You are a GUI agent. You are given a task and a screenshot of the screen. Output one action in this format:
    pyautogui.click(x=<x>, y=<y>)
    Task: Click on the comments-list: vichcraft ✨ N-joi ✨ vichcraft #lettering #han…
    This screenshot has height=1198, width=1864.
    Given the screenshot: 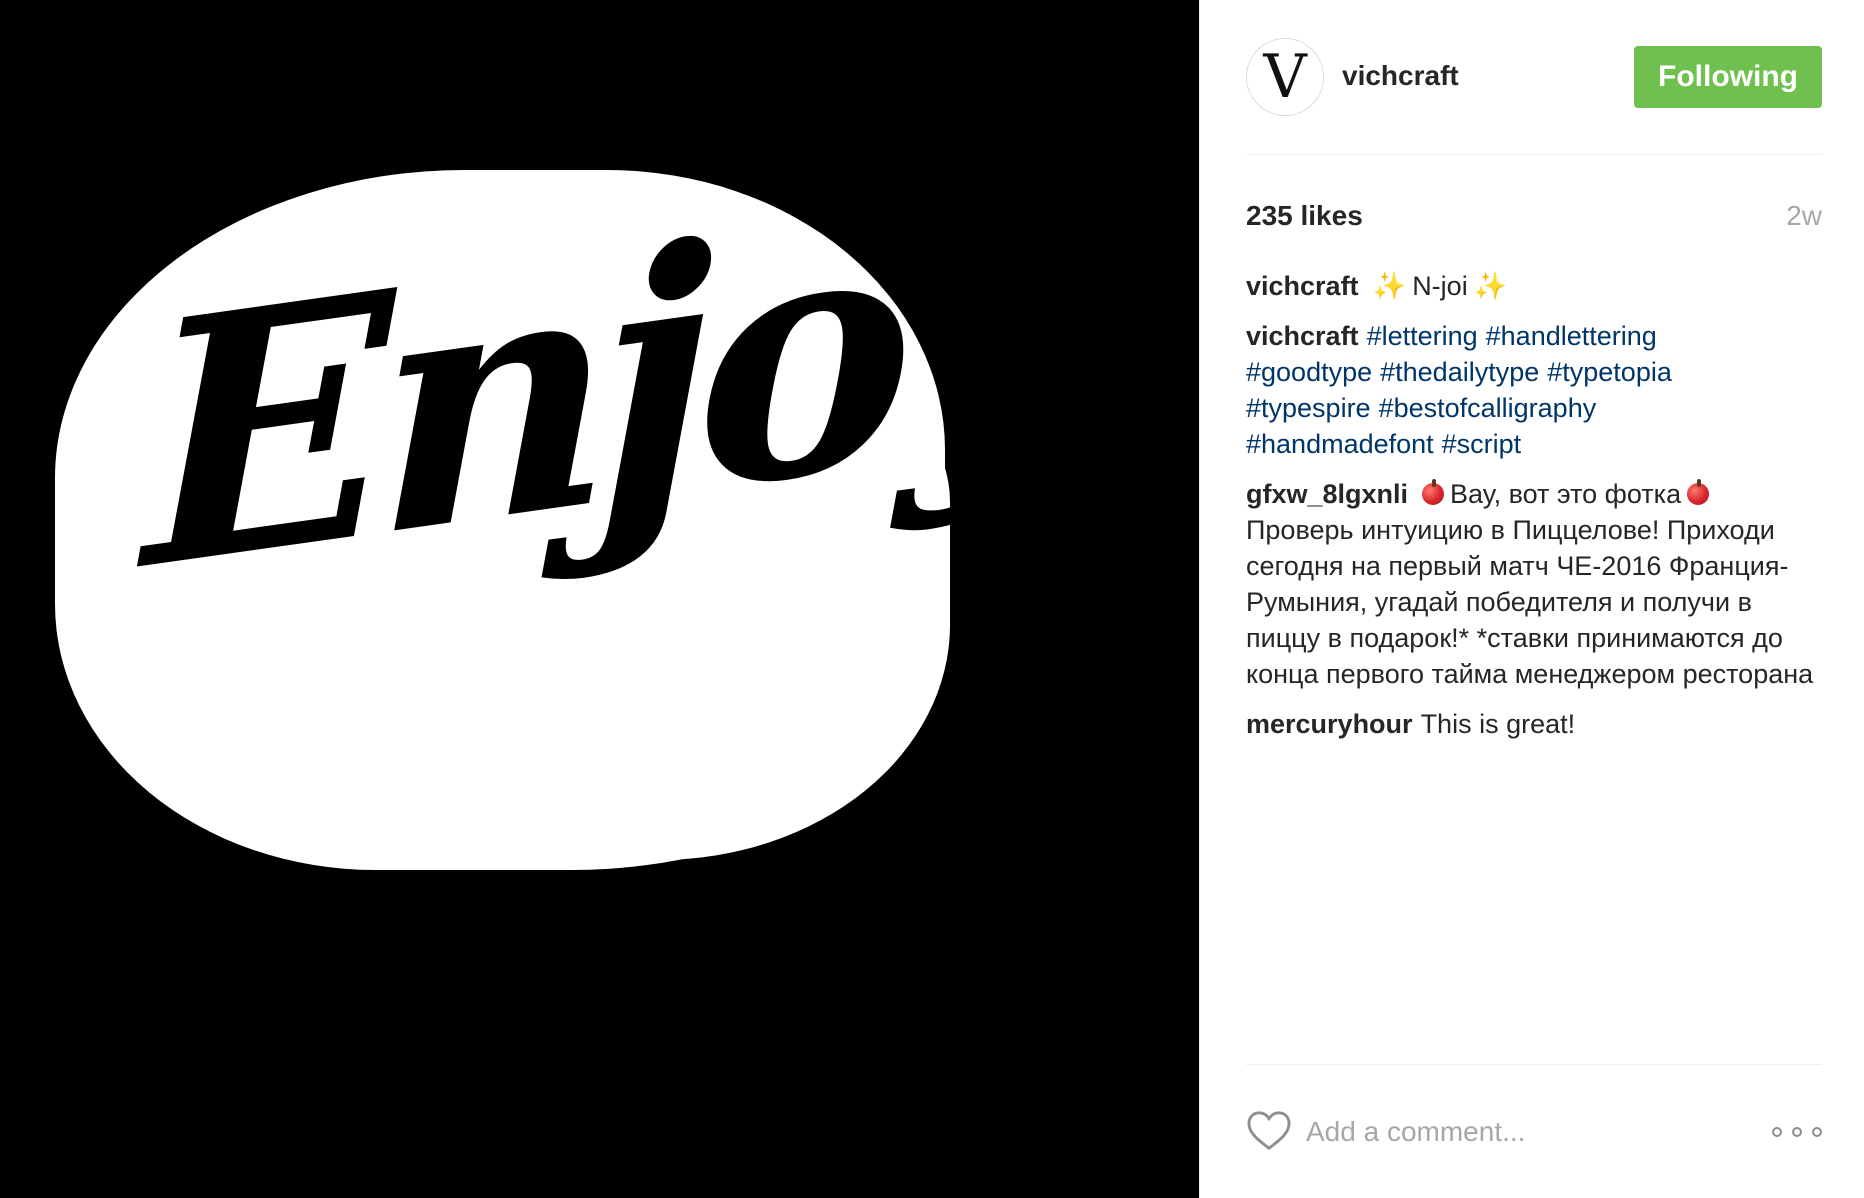 What is the action you would take?
    pyautogui.click(x=1534, y=512)
    